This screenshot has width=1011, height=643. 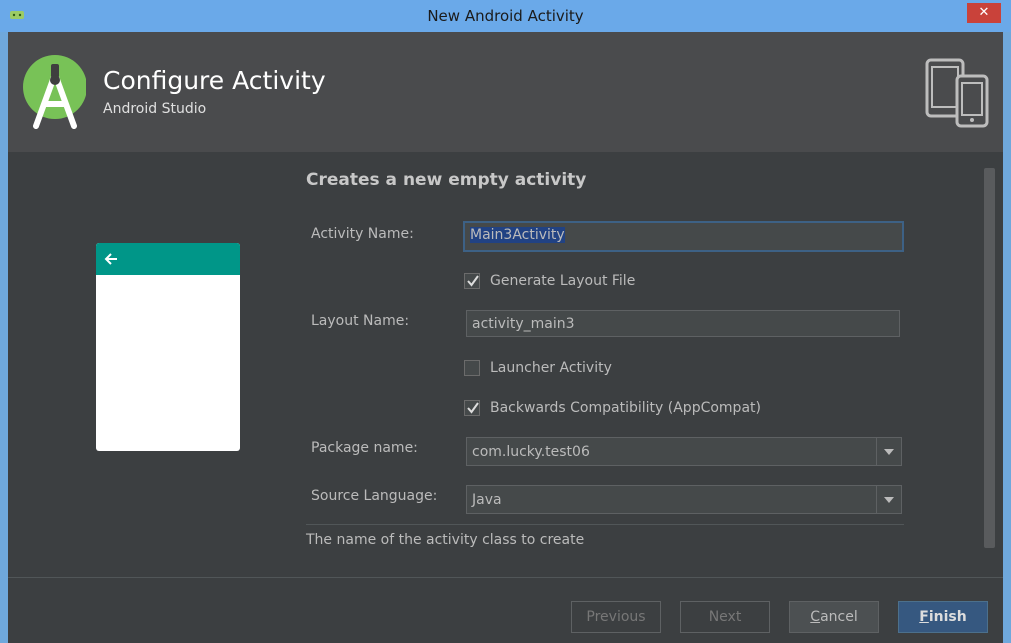 What do you see at coordinates (683, 323) in the screenshot?
I see `layout-name-field: activity_main3` at bounding box center [683, 323].